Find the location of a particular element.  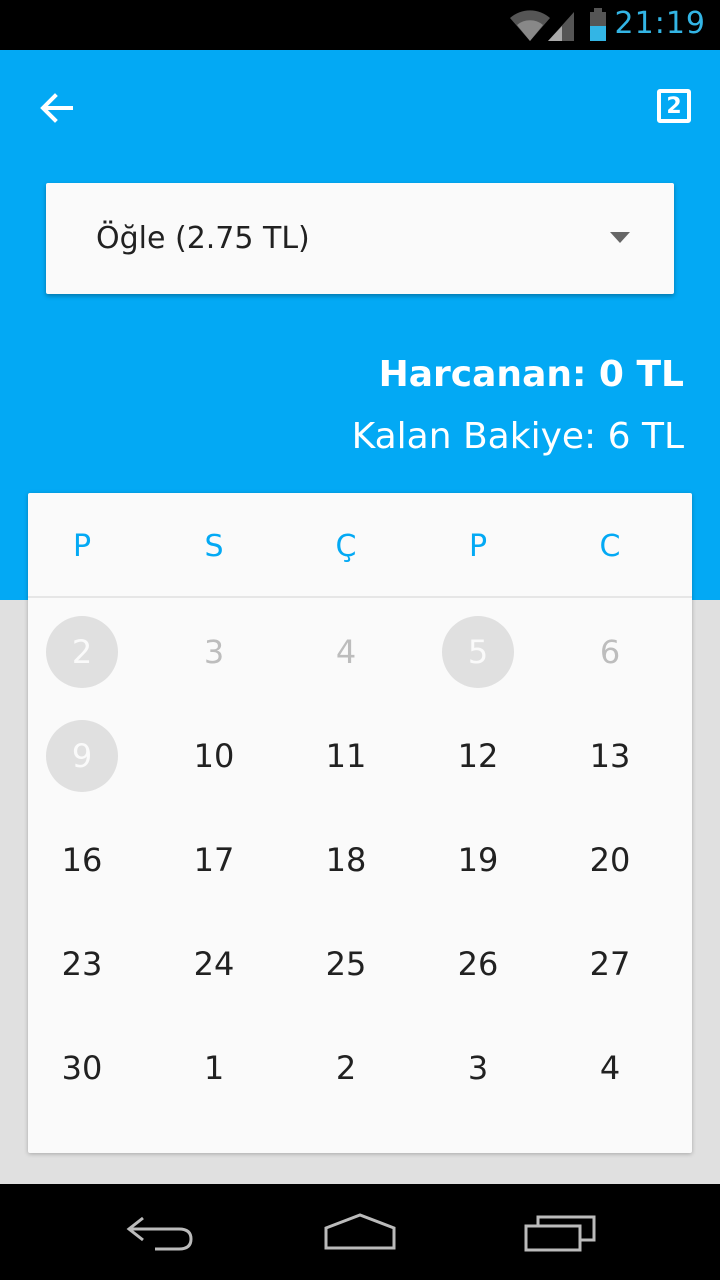

counter-badge-button: 2 is located at coordinates (674, 106).